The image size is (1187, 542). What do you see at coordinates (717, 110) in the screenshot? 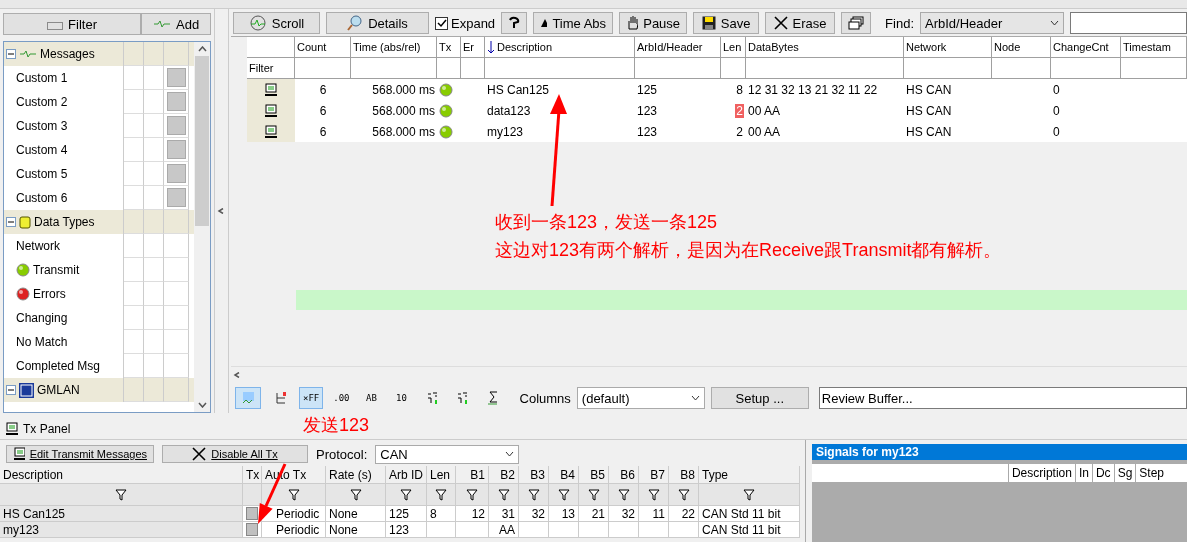
I see `table-row: 6 568.000 ms data123 123 2 00 AA HS CAN 0` at bounding box center [717, 110].